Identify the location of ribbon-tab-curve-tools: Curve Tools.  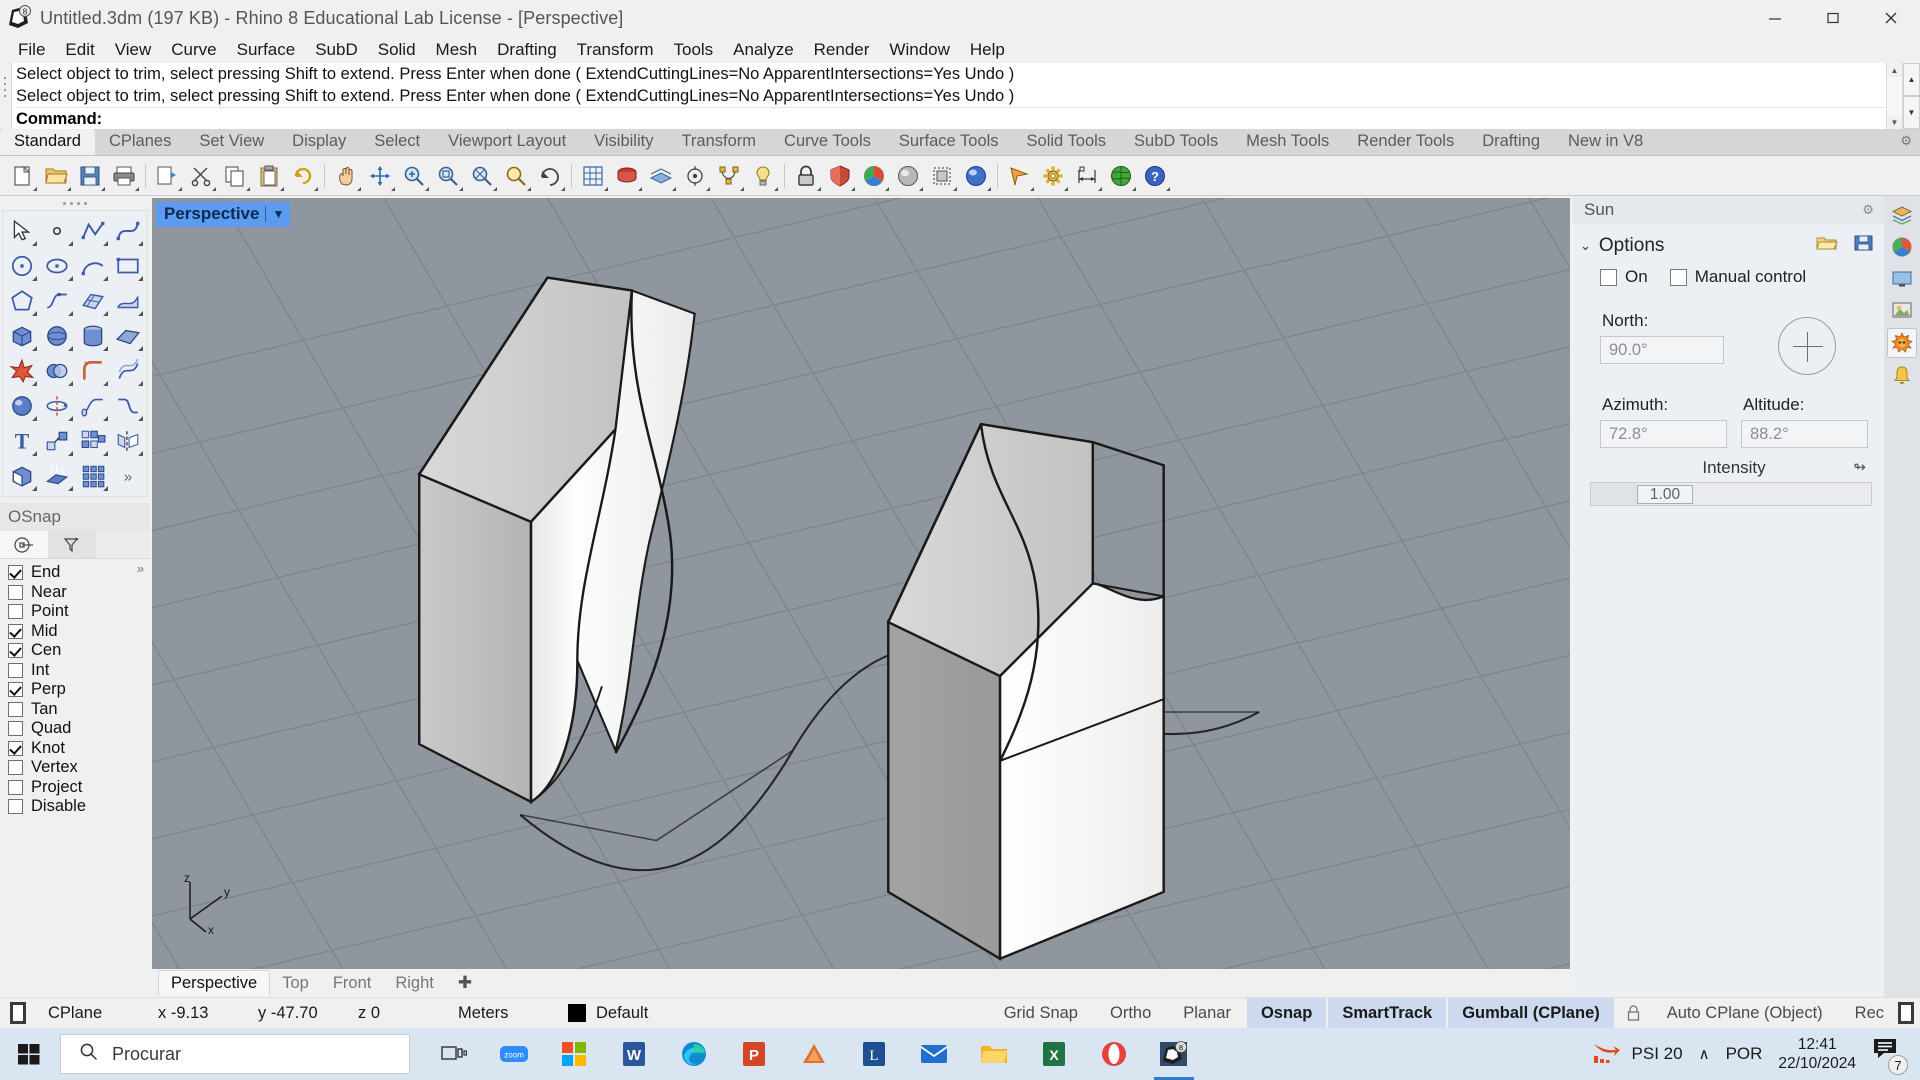
(827, 142).